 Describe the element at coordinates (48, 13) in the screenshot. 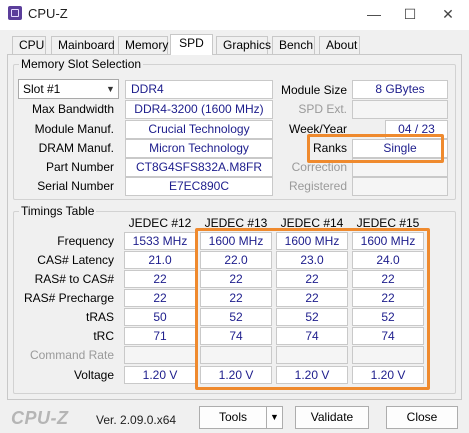

I see `window-title: CPU-Z` at that location.